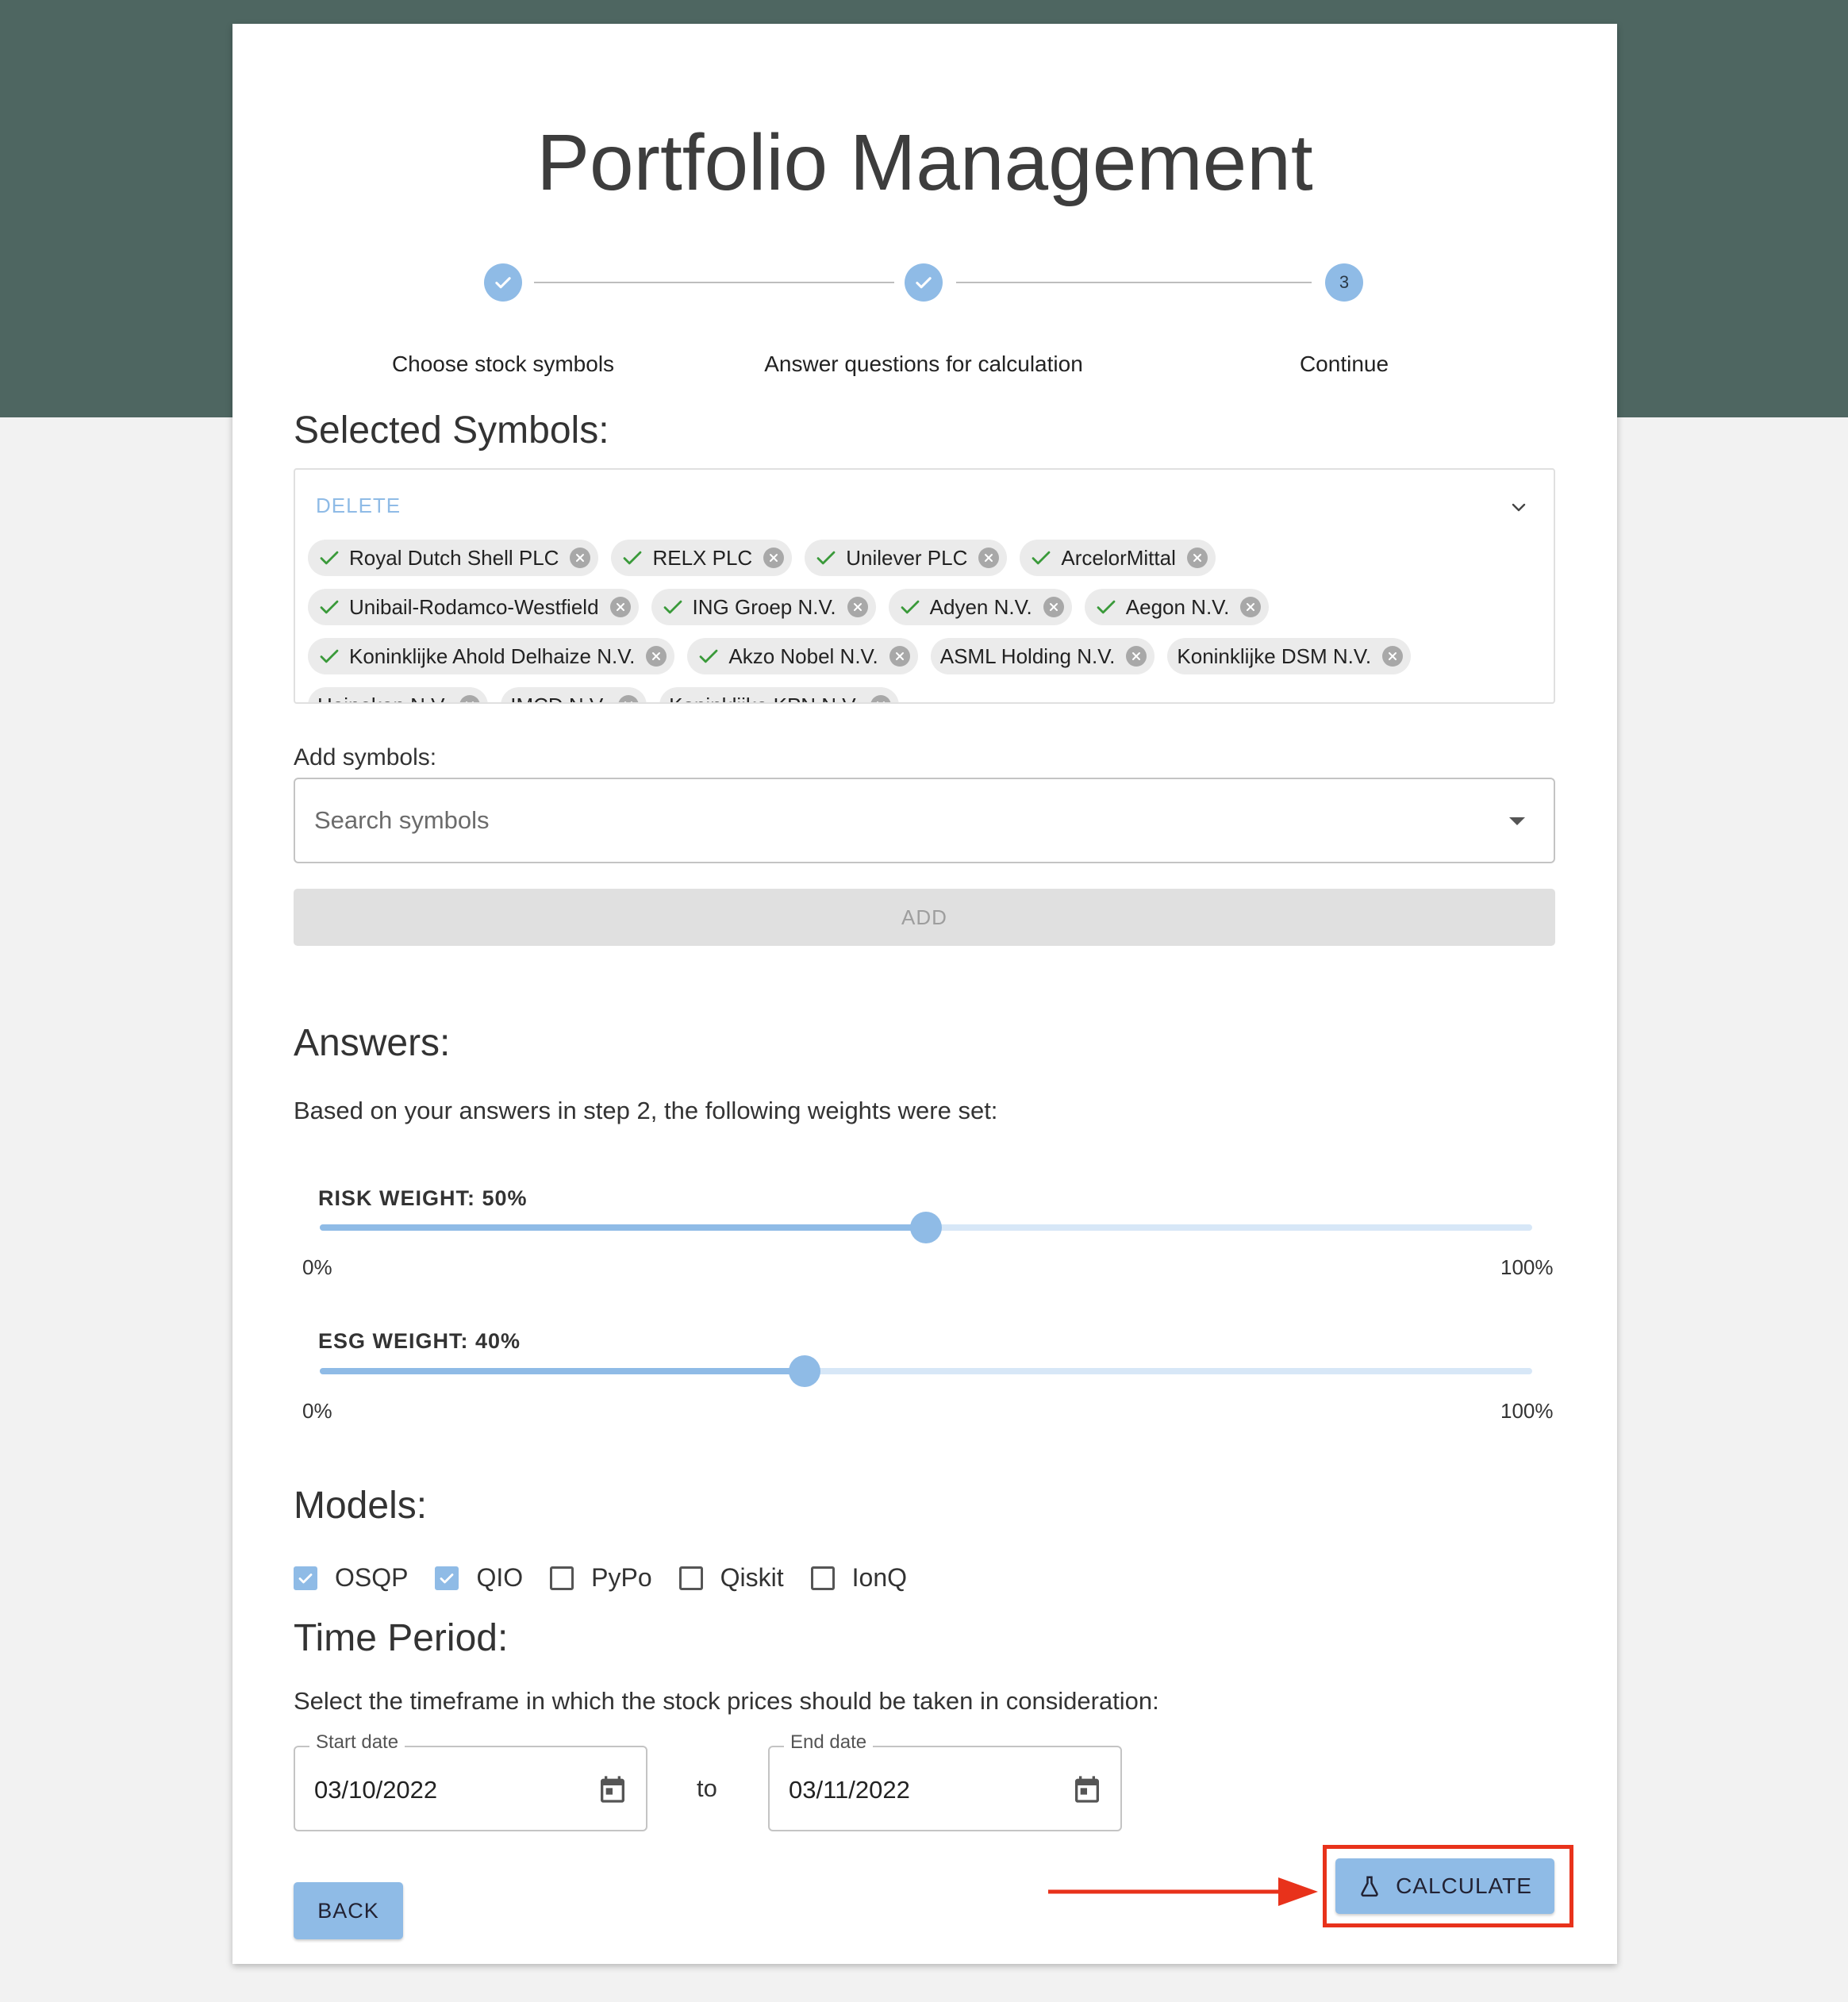  Describe the element at coordinates (348, 1910) in the screenshot. I see `back-button: BACK` at that location.